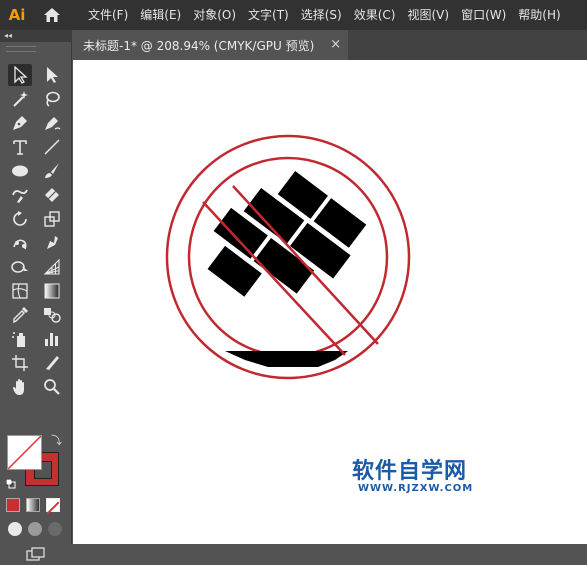  Describe the element at coordinates (20, 363) in the screenshot. I see `artboard-icon` at that location.